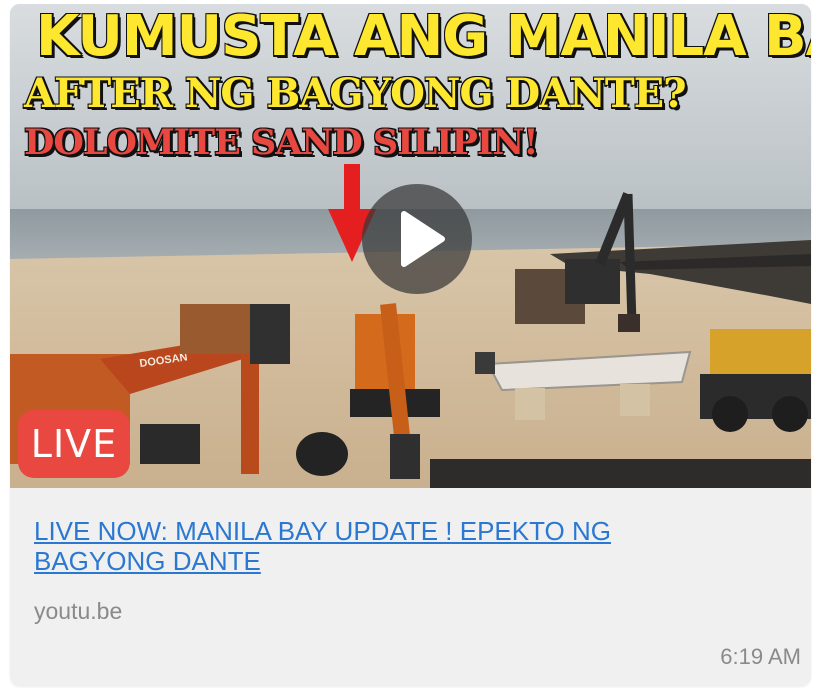 This screenshot has width=813, height=690. I want to click on thumbnail-headline-line2: AFTER NG BAGYONG DANTE?, so click(355, 93).